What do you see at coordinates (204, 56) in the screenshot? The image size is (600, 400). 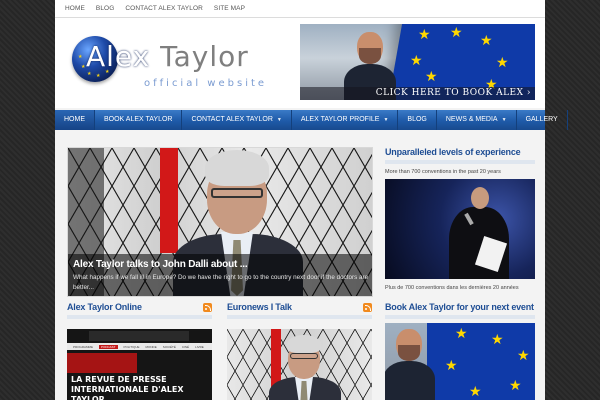 I see `logo-last-name: Taylor` at bounding box center [204, 56].